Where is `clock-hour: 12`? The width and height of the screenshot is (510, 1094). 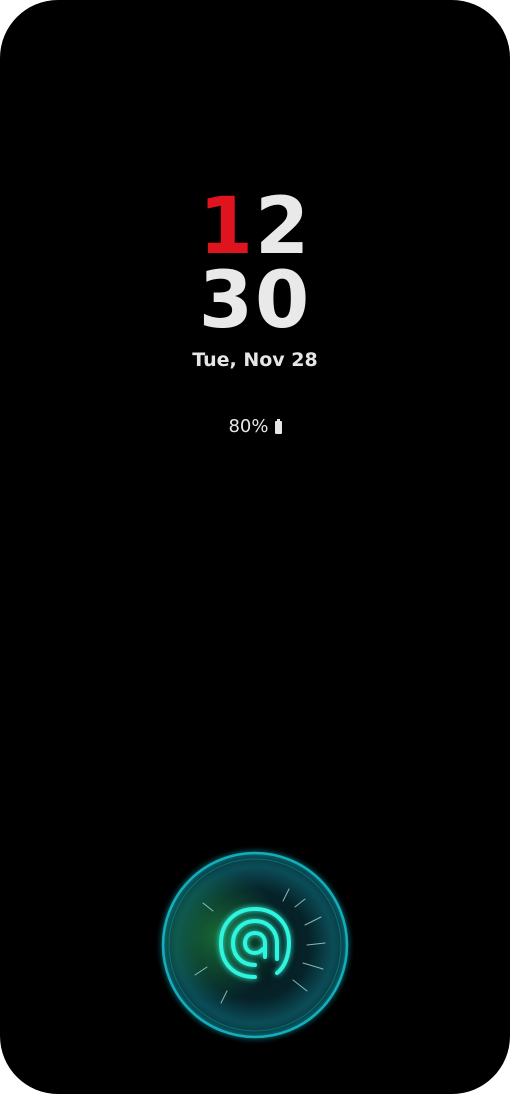 clock-hour: 12 is located at coordinates (255, 227).